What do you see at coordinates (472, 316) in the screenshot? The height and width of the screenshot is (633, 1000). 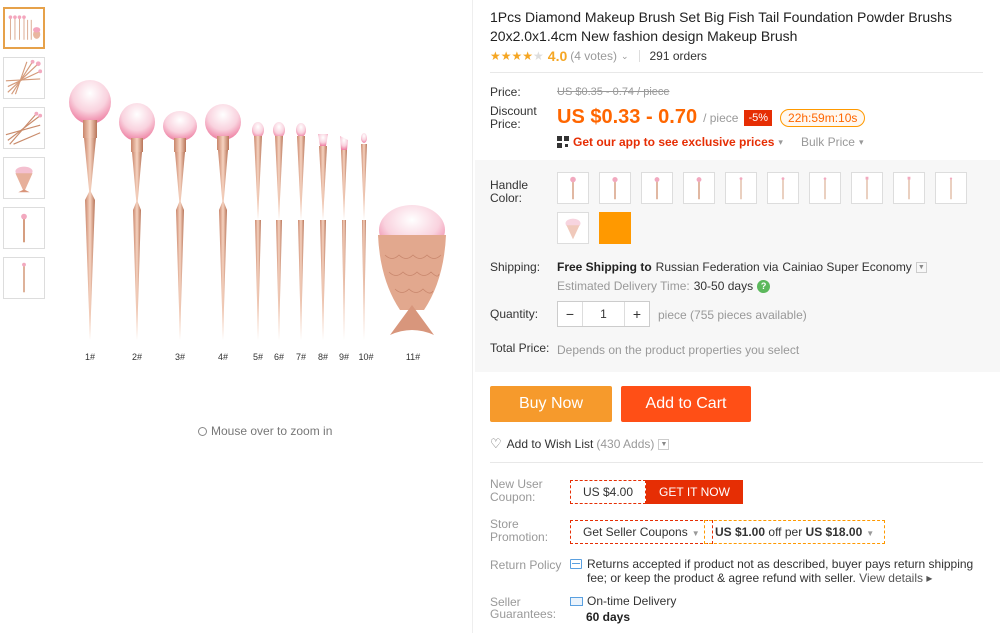 I see `column-divider` at bounding box center [472, 316].